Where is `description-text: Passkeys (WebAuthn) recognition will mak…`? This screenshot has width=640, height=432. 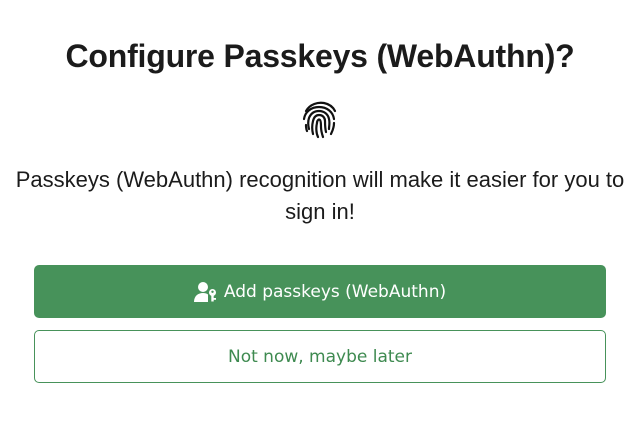
description-text: Passkeys (WebAuthn) recognition will mak… is located at coordinates (320, 195).